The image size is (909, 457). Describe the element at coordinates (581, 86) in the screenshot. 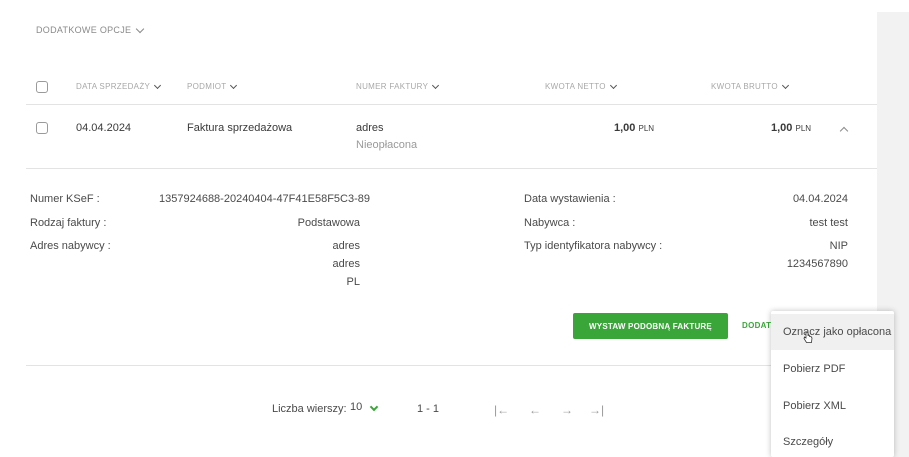

I see `column-header-net: KWOTA NETTO` at that location.